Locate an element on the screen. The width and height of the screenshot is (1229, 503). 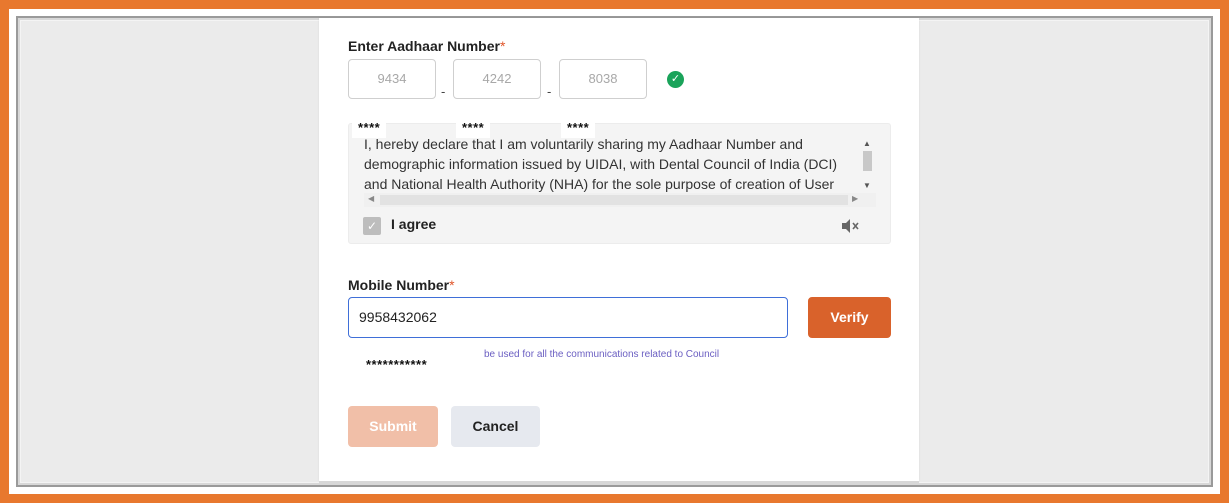
verify-button: Verify is located at coordinates (849, 317).